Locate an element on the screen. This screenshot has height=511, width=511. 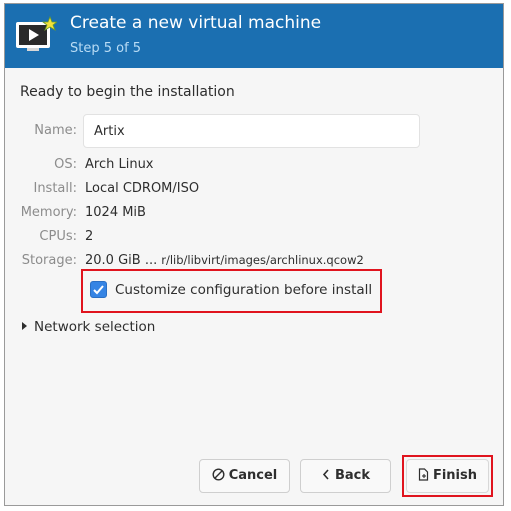
checkmark-icon is located at coordinates (98, 290).